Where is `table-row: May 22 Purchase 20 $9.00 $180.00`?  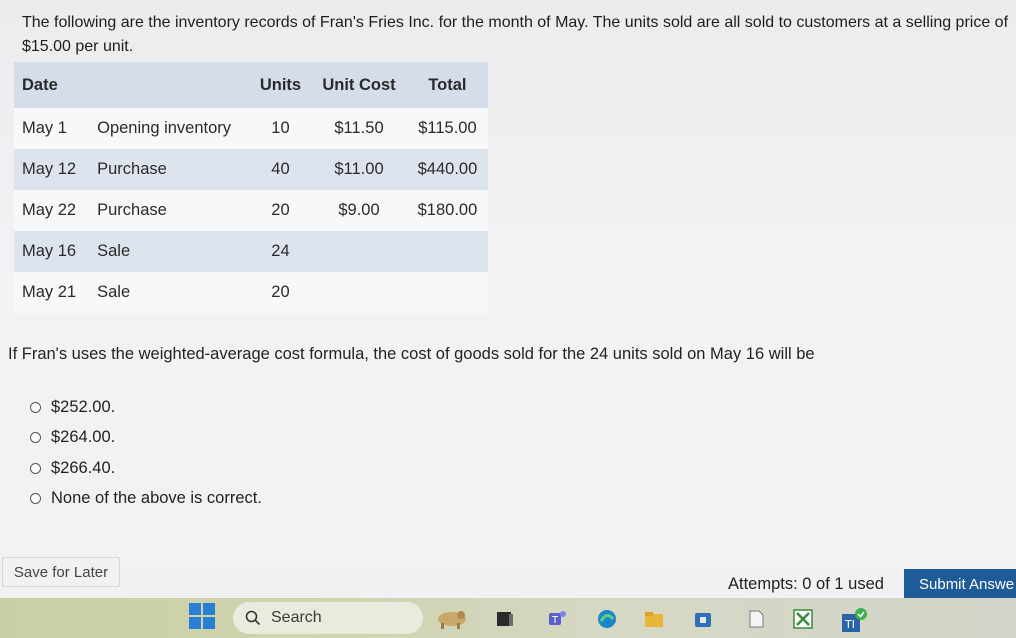 table-row: May 22 Purchase 20 $9.00 $180.00 is located at coordinates (251, 210).